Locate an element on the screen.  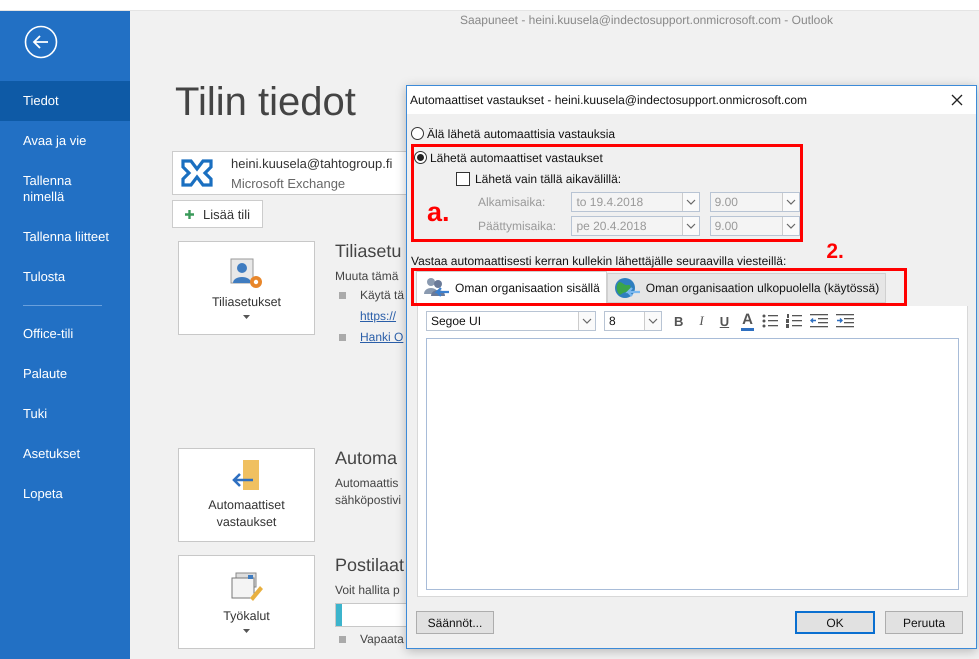
section-text: Voit hallita p is located at coordinates (368, 590).